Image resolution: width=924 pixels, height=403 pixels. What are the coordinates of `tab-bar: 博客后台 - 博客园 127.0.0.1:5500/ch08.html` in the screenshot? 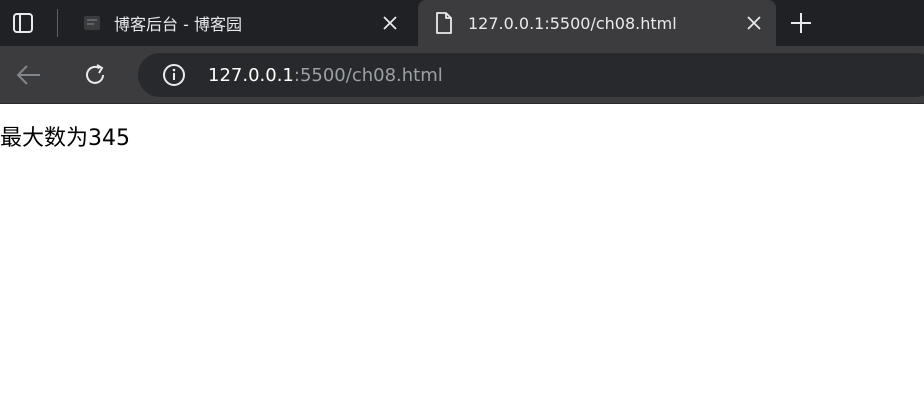 It's located at (462, 23).